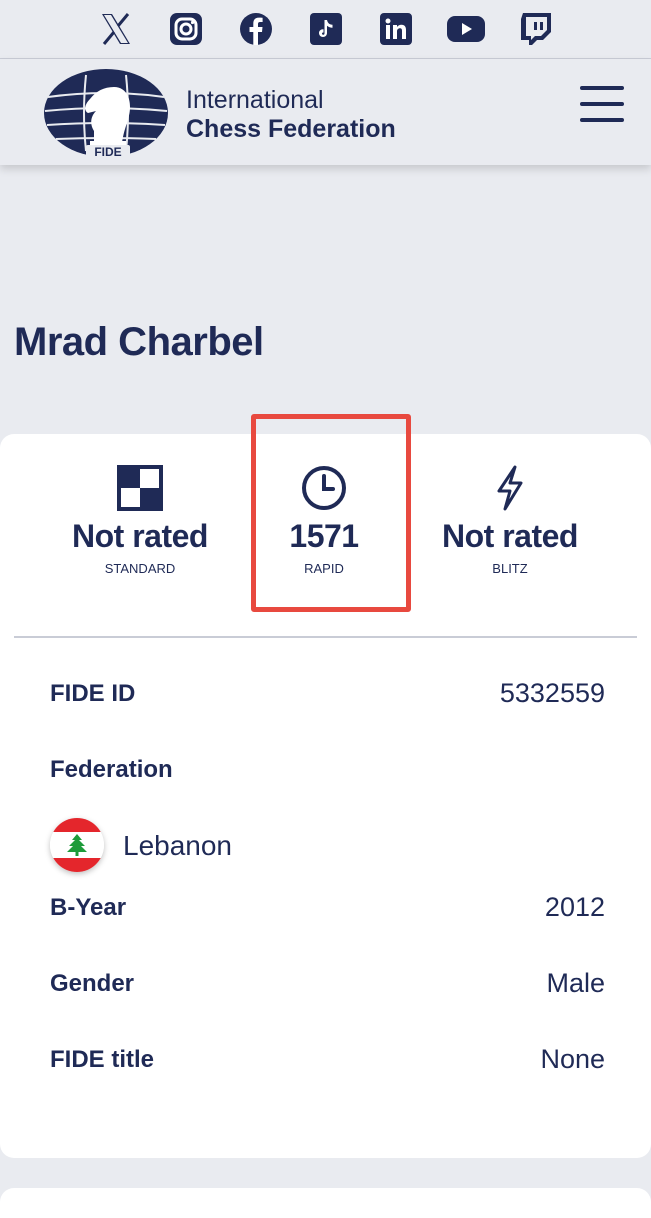 Image resolution: width=651 pixels, height=1218 pixels. I want to click on social-bar, so click(325, 29).